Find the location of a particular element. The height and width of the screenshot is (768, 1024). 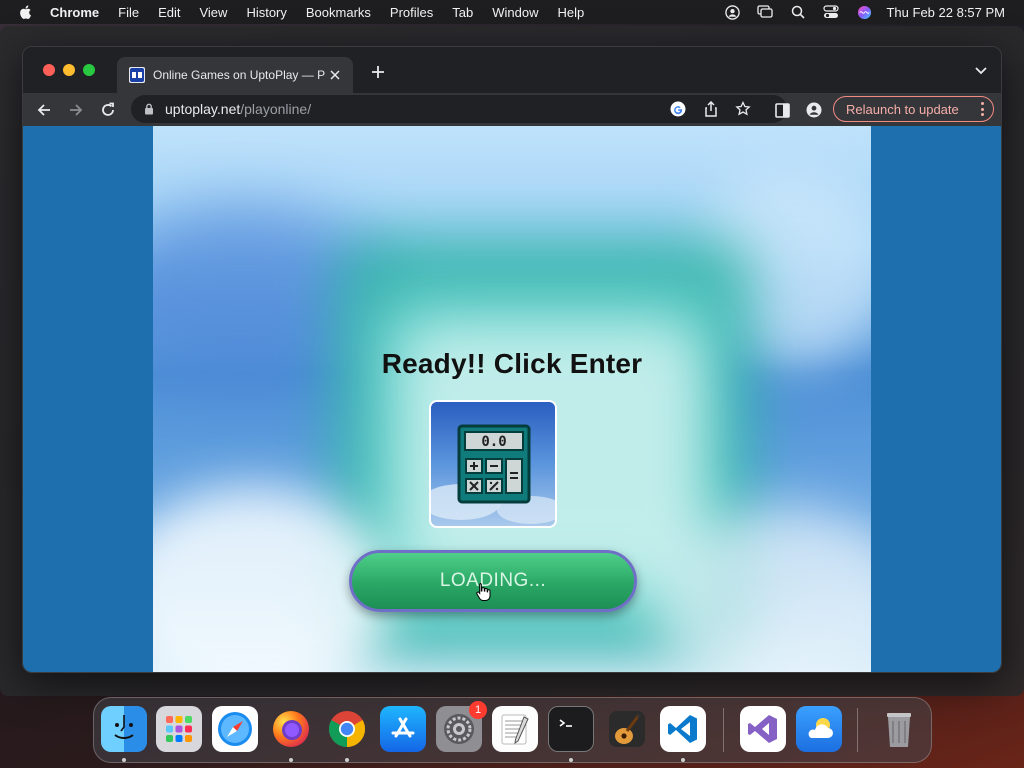

tab-uptoplay: Online Games on UptoPlay — P is located at coordinates (235, 75).